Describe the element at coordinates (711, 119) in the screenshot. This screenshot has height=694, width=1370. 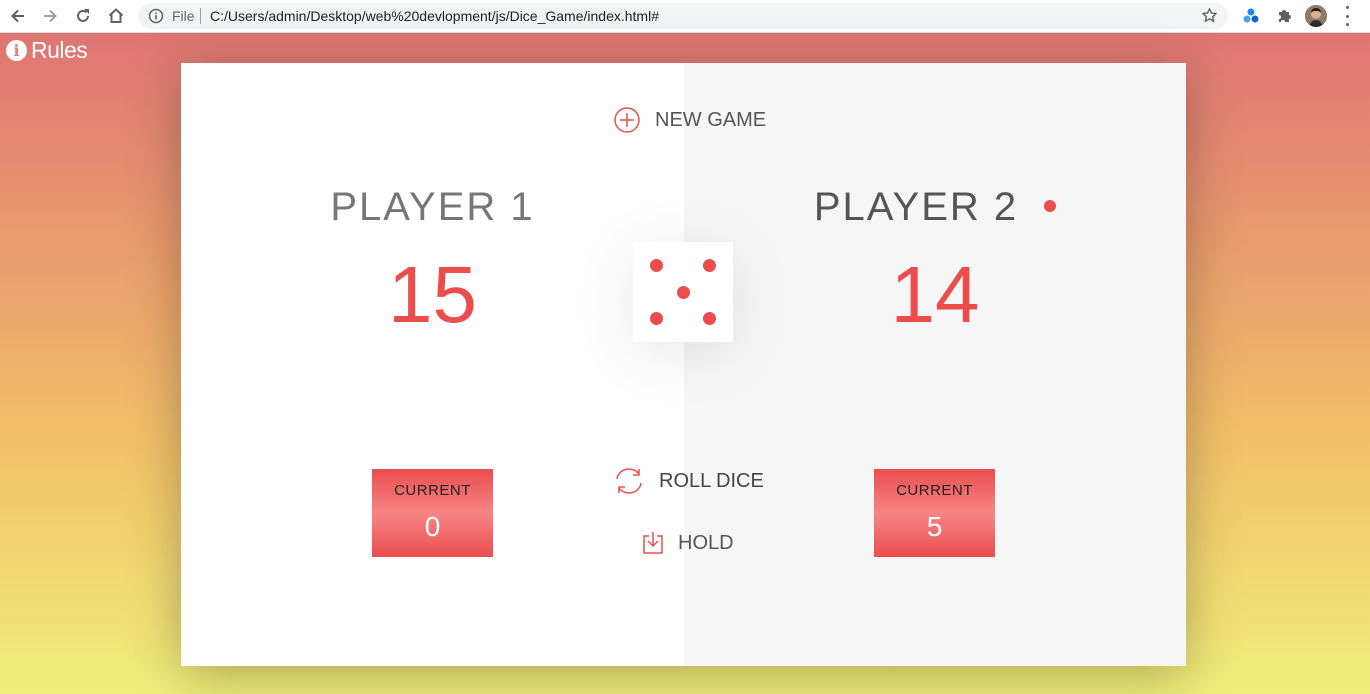
I see `new-game-label: NEW GAME` at that location.